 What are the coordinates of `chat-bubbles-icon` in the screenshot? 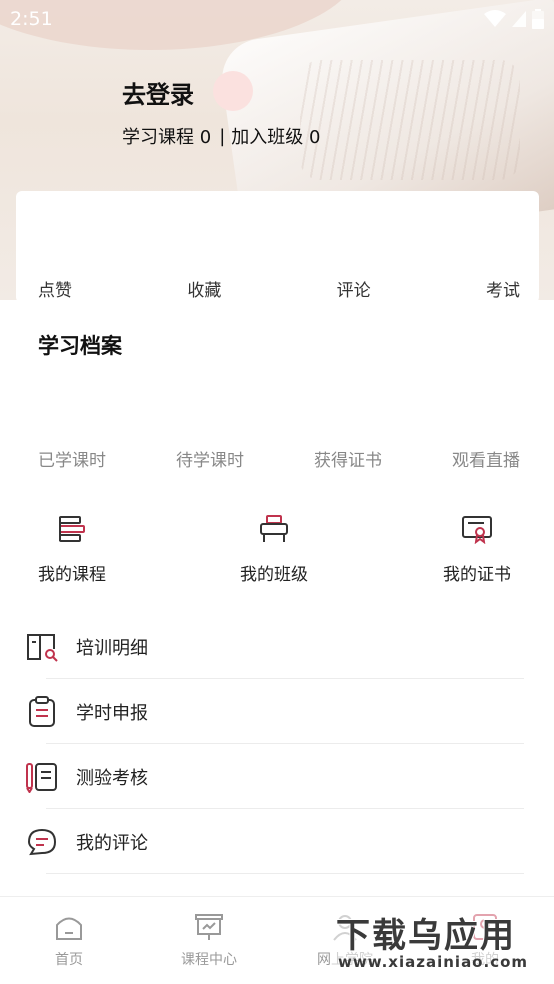 It's located at (42, 842).